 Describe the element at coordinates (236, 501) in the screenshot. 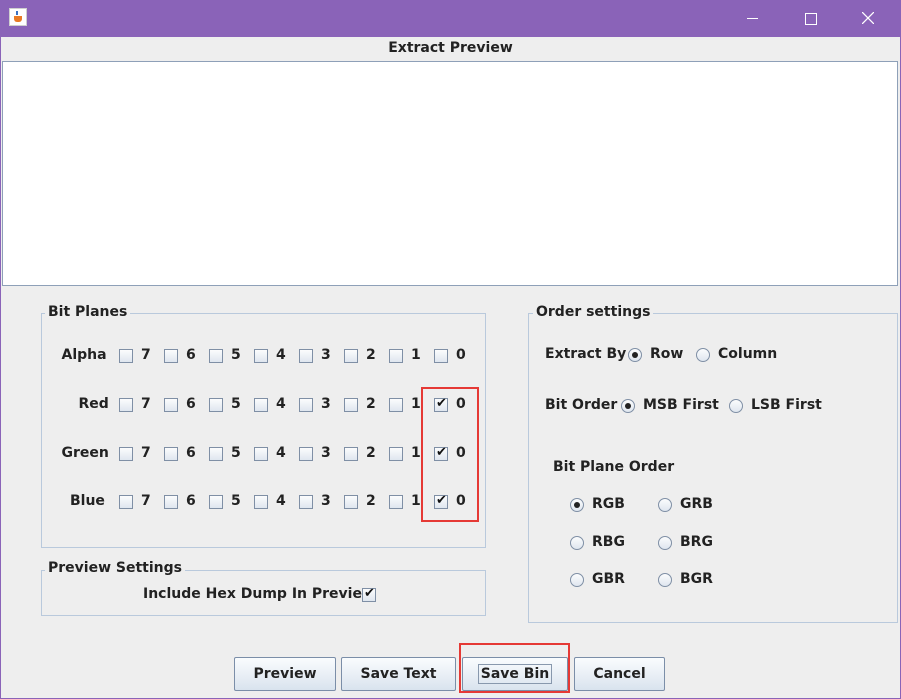

I see `blue-bit-5-label: 5` at that location.